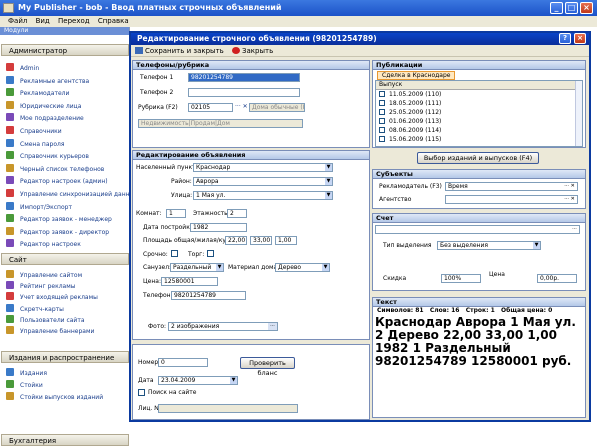  I want to click on sidebar-item: Редактор настроек (админ), so click(57, 181).